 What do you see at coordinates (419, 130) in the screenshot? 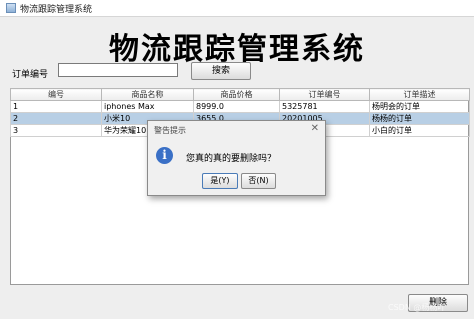
I see `cell-description: 小白的订单` at bounding box center [419, 130].